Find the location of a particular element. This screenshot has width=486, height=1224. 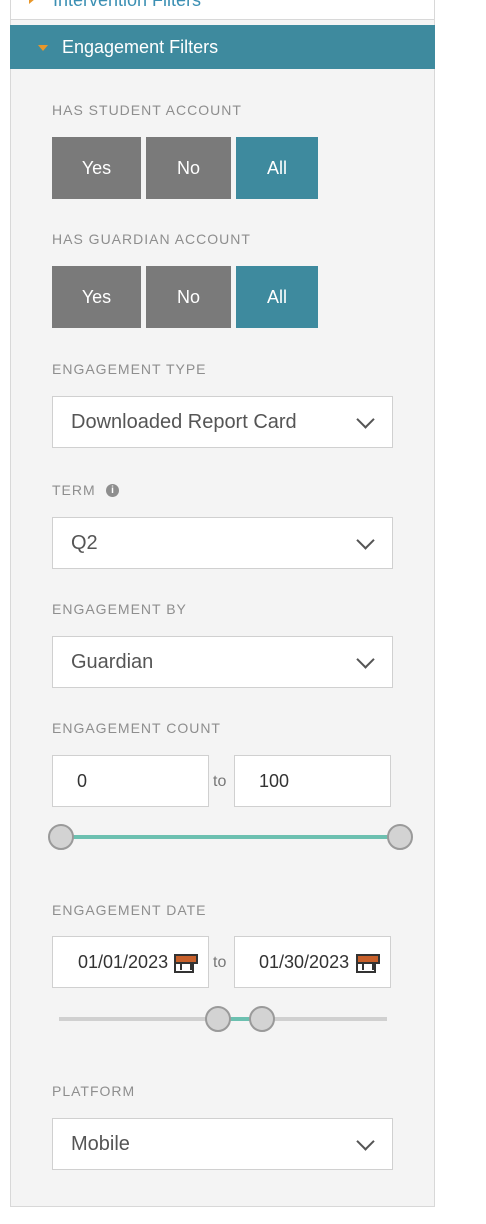

student-account-no-button: No is located at coordinates (188, 168).